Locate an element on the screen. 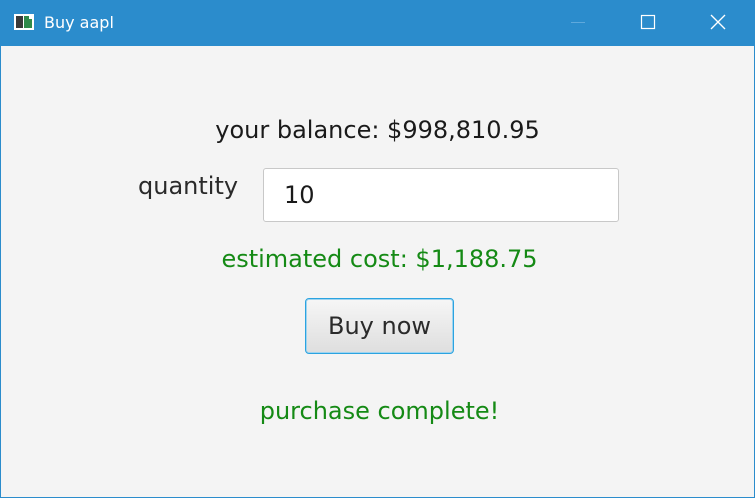 This screenshot has height=498, width=755. buy-now-button: Buy now is located at coordinates (379, 326).